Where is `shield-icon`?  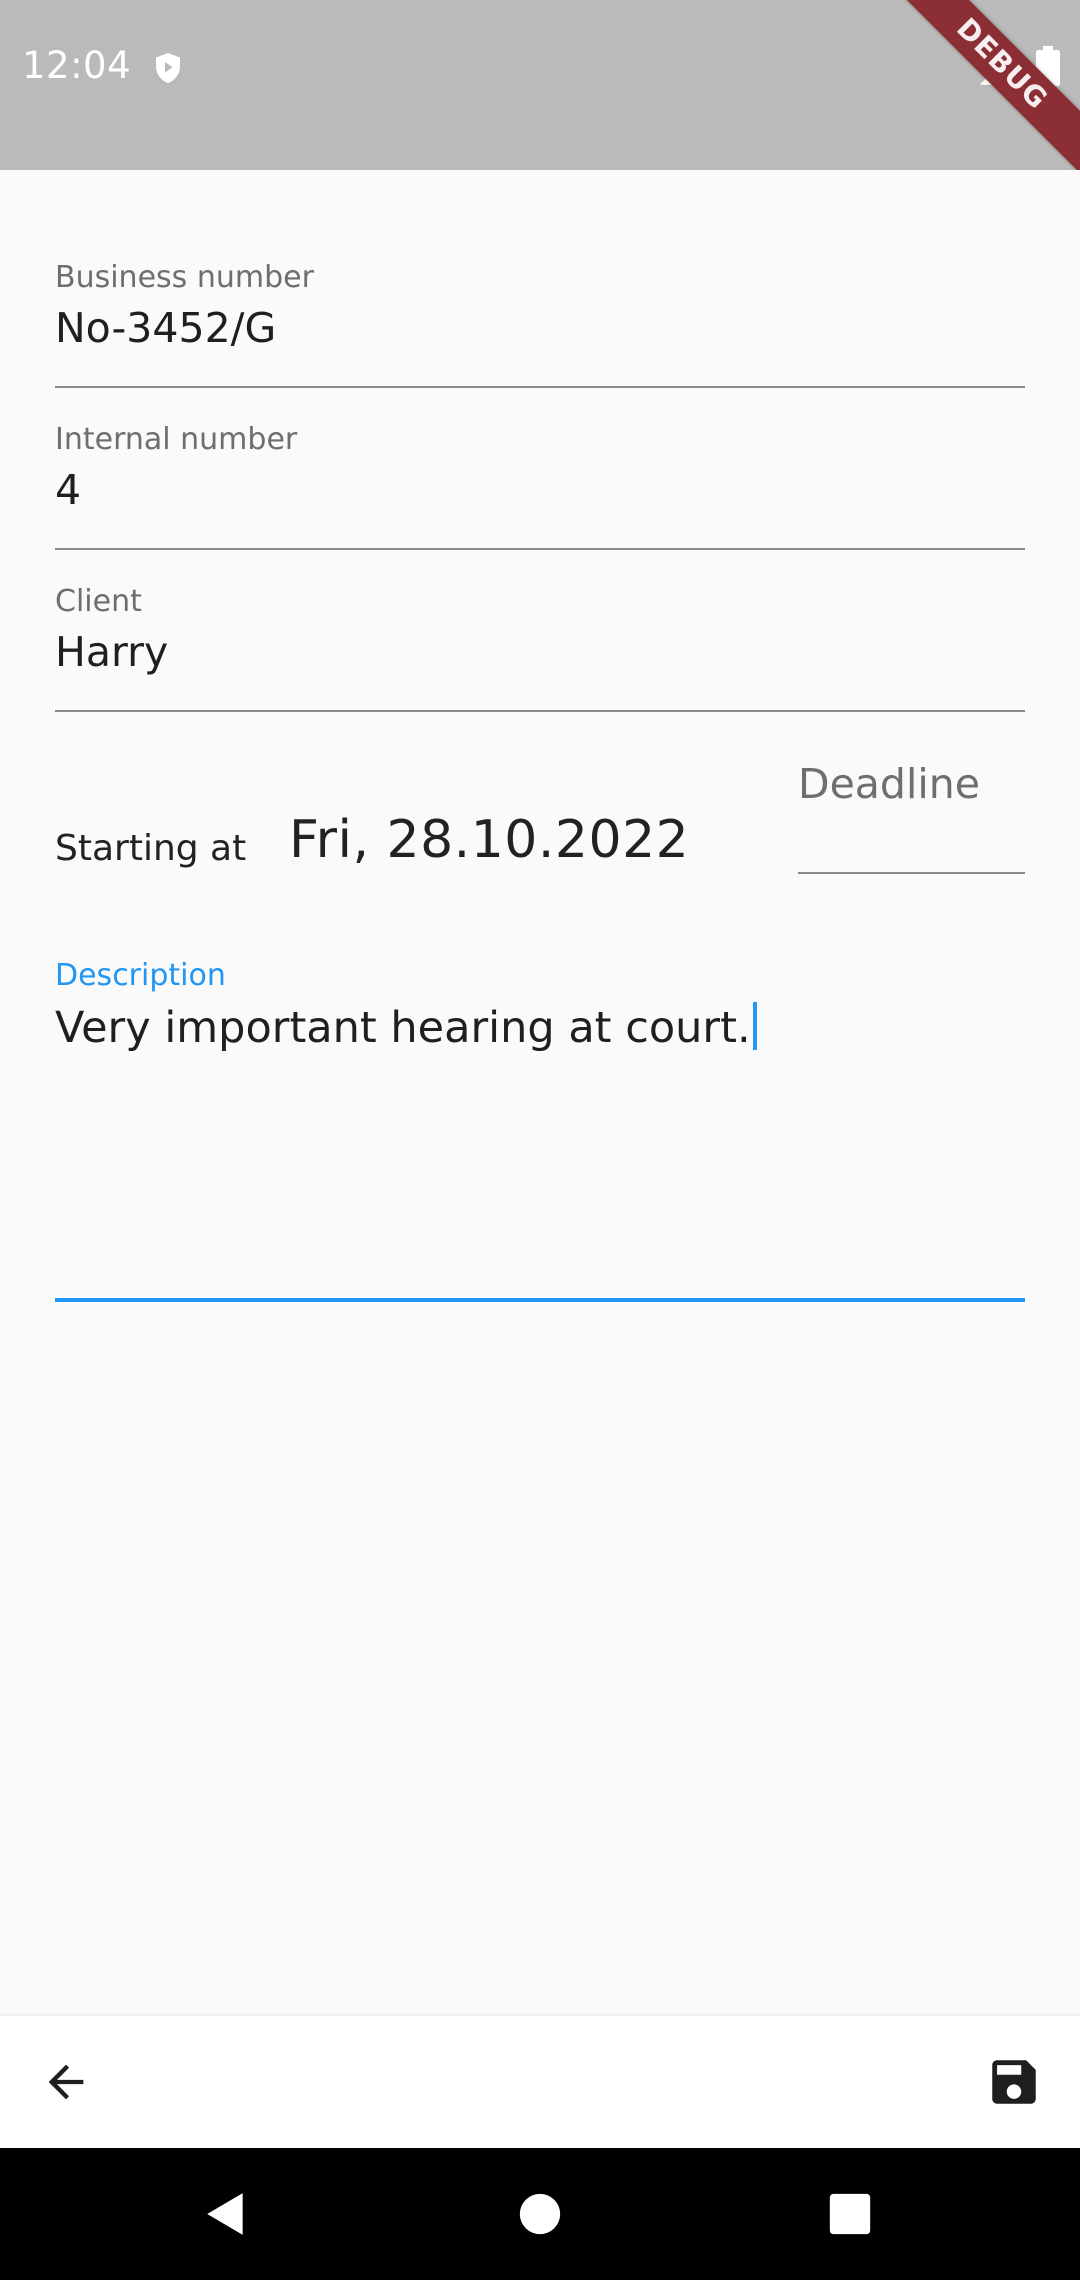
shield-icon is located at coordinates (168, 68).